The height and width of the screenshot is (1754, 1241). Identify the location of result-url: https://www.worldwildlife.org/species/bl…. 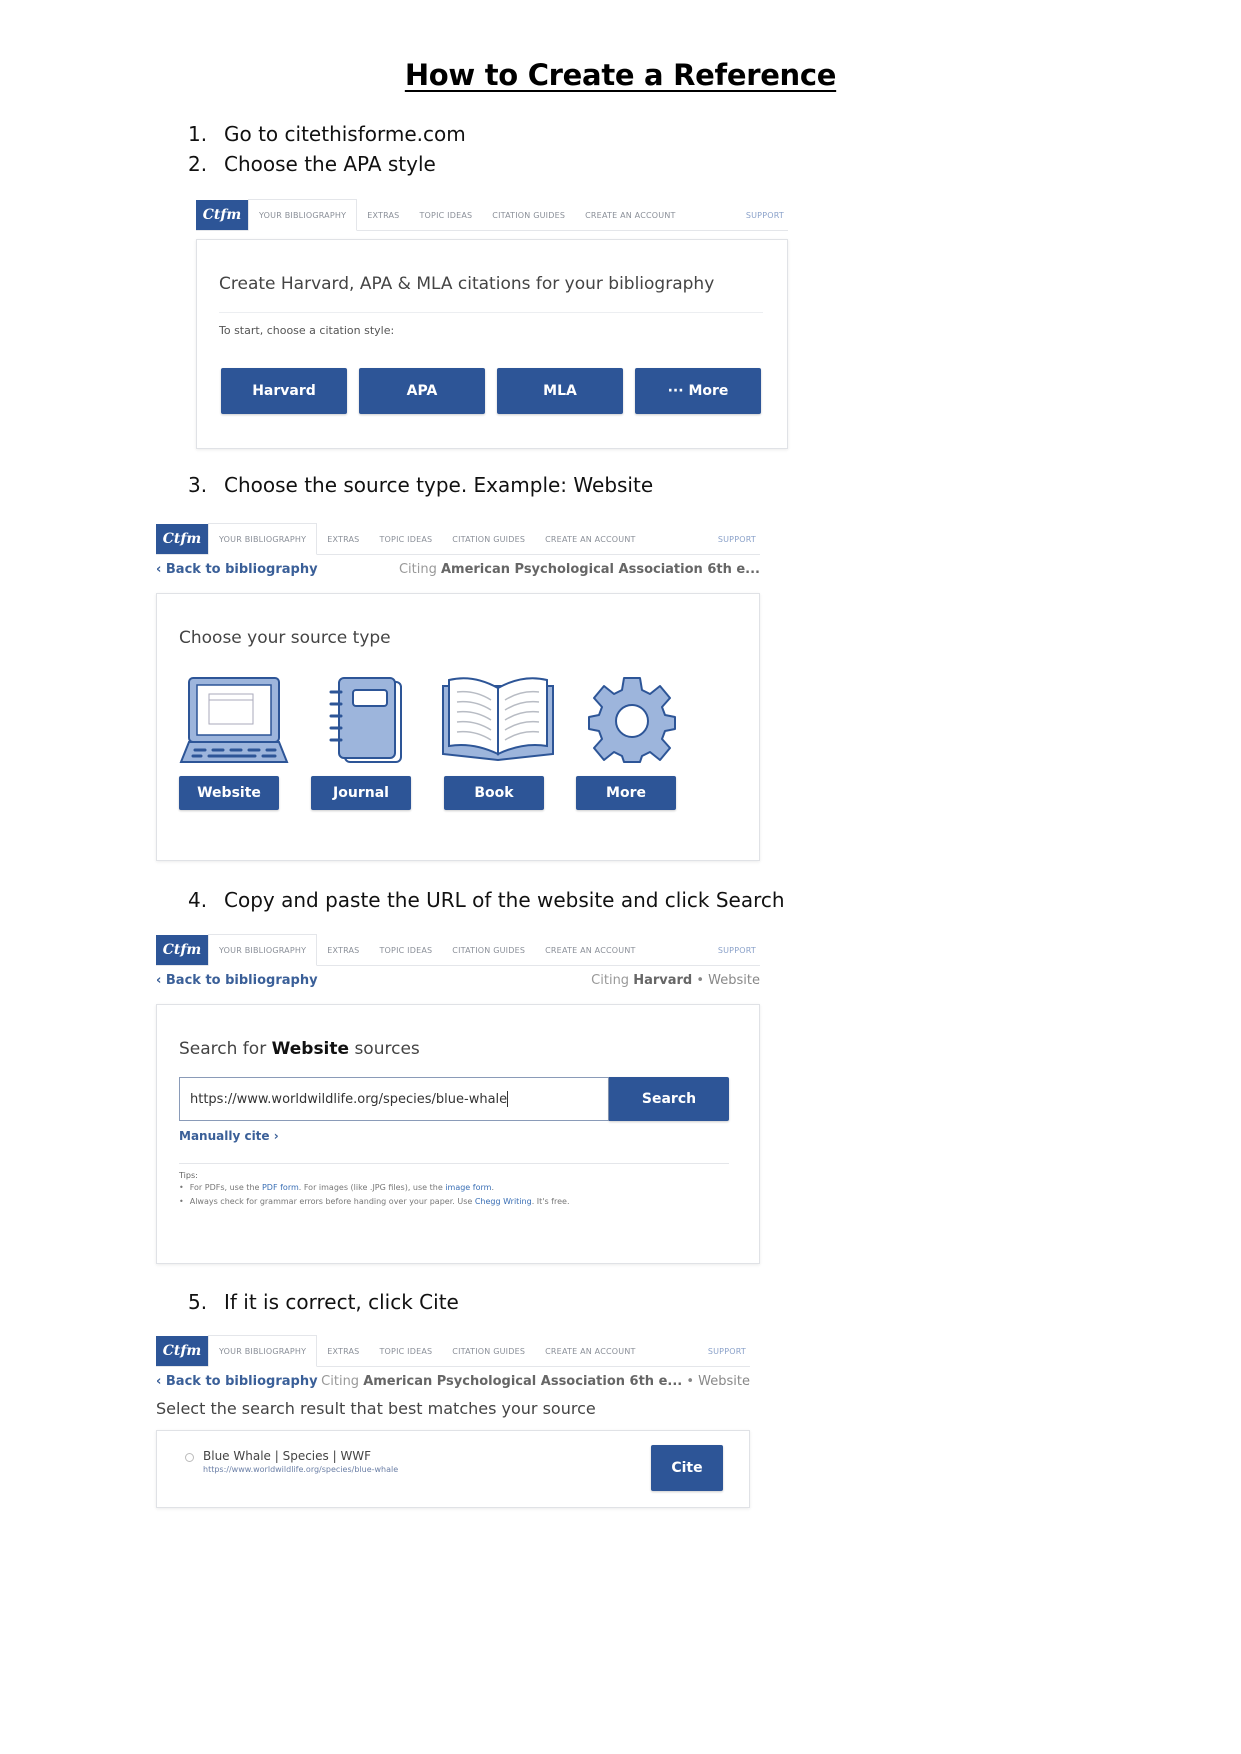
(301, 1469).